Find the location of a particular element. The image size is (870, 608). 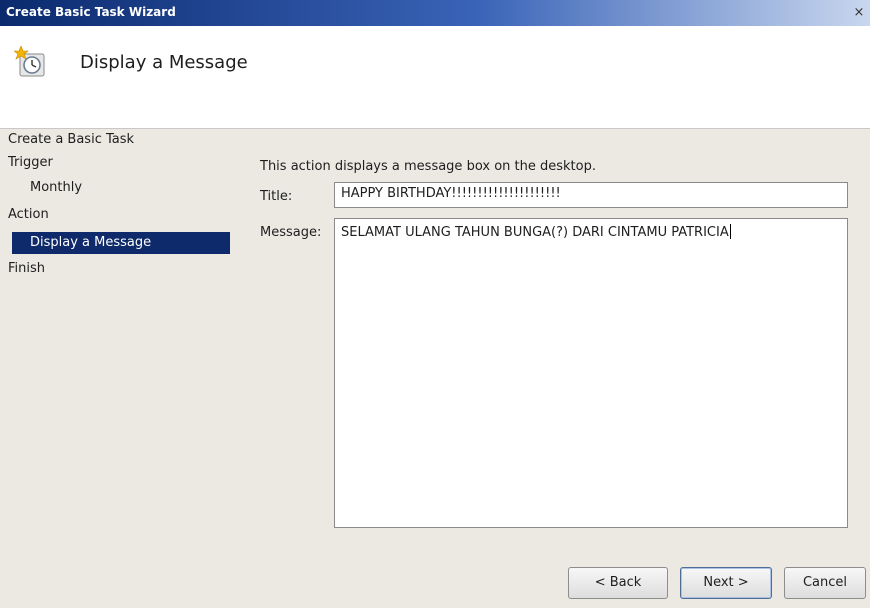

next-button: Next > is located at coordinates (726, 583).